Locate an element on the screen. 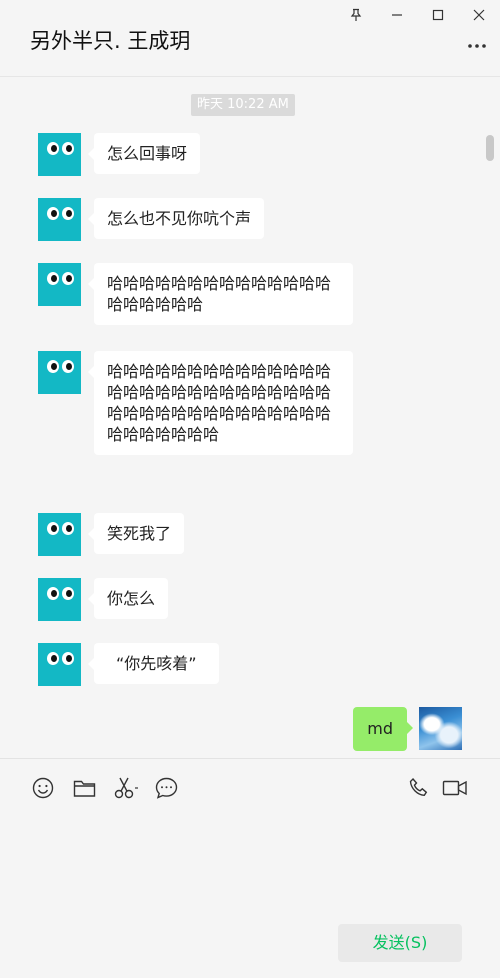  scrollbar-thumb is located at coordinates (490, 148).